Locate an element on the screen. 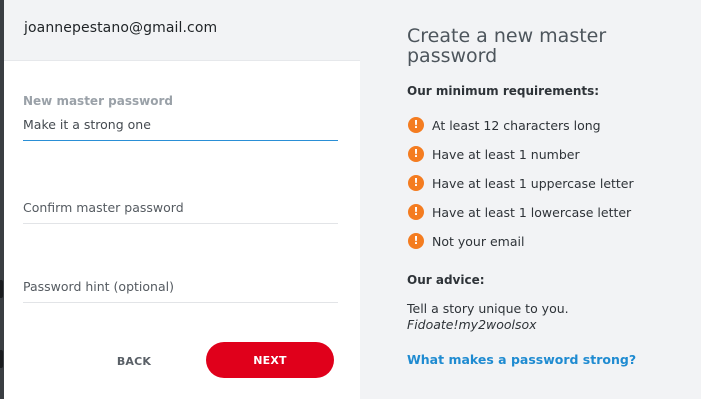 This screenshot has height=399, width=701. new-password-input is located at coordinates (180, 129).